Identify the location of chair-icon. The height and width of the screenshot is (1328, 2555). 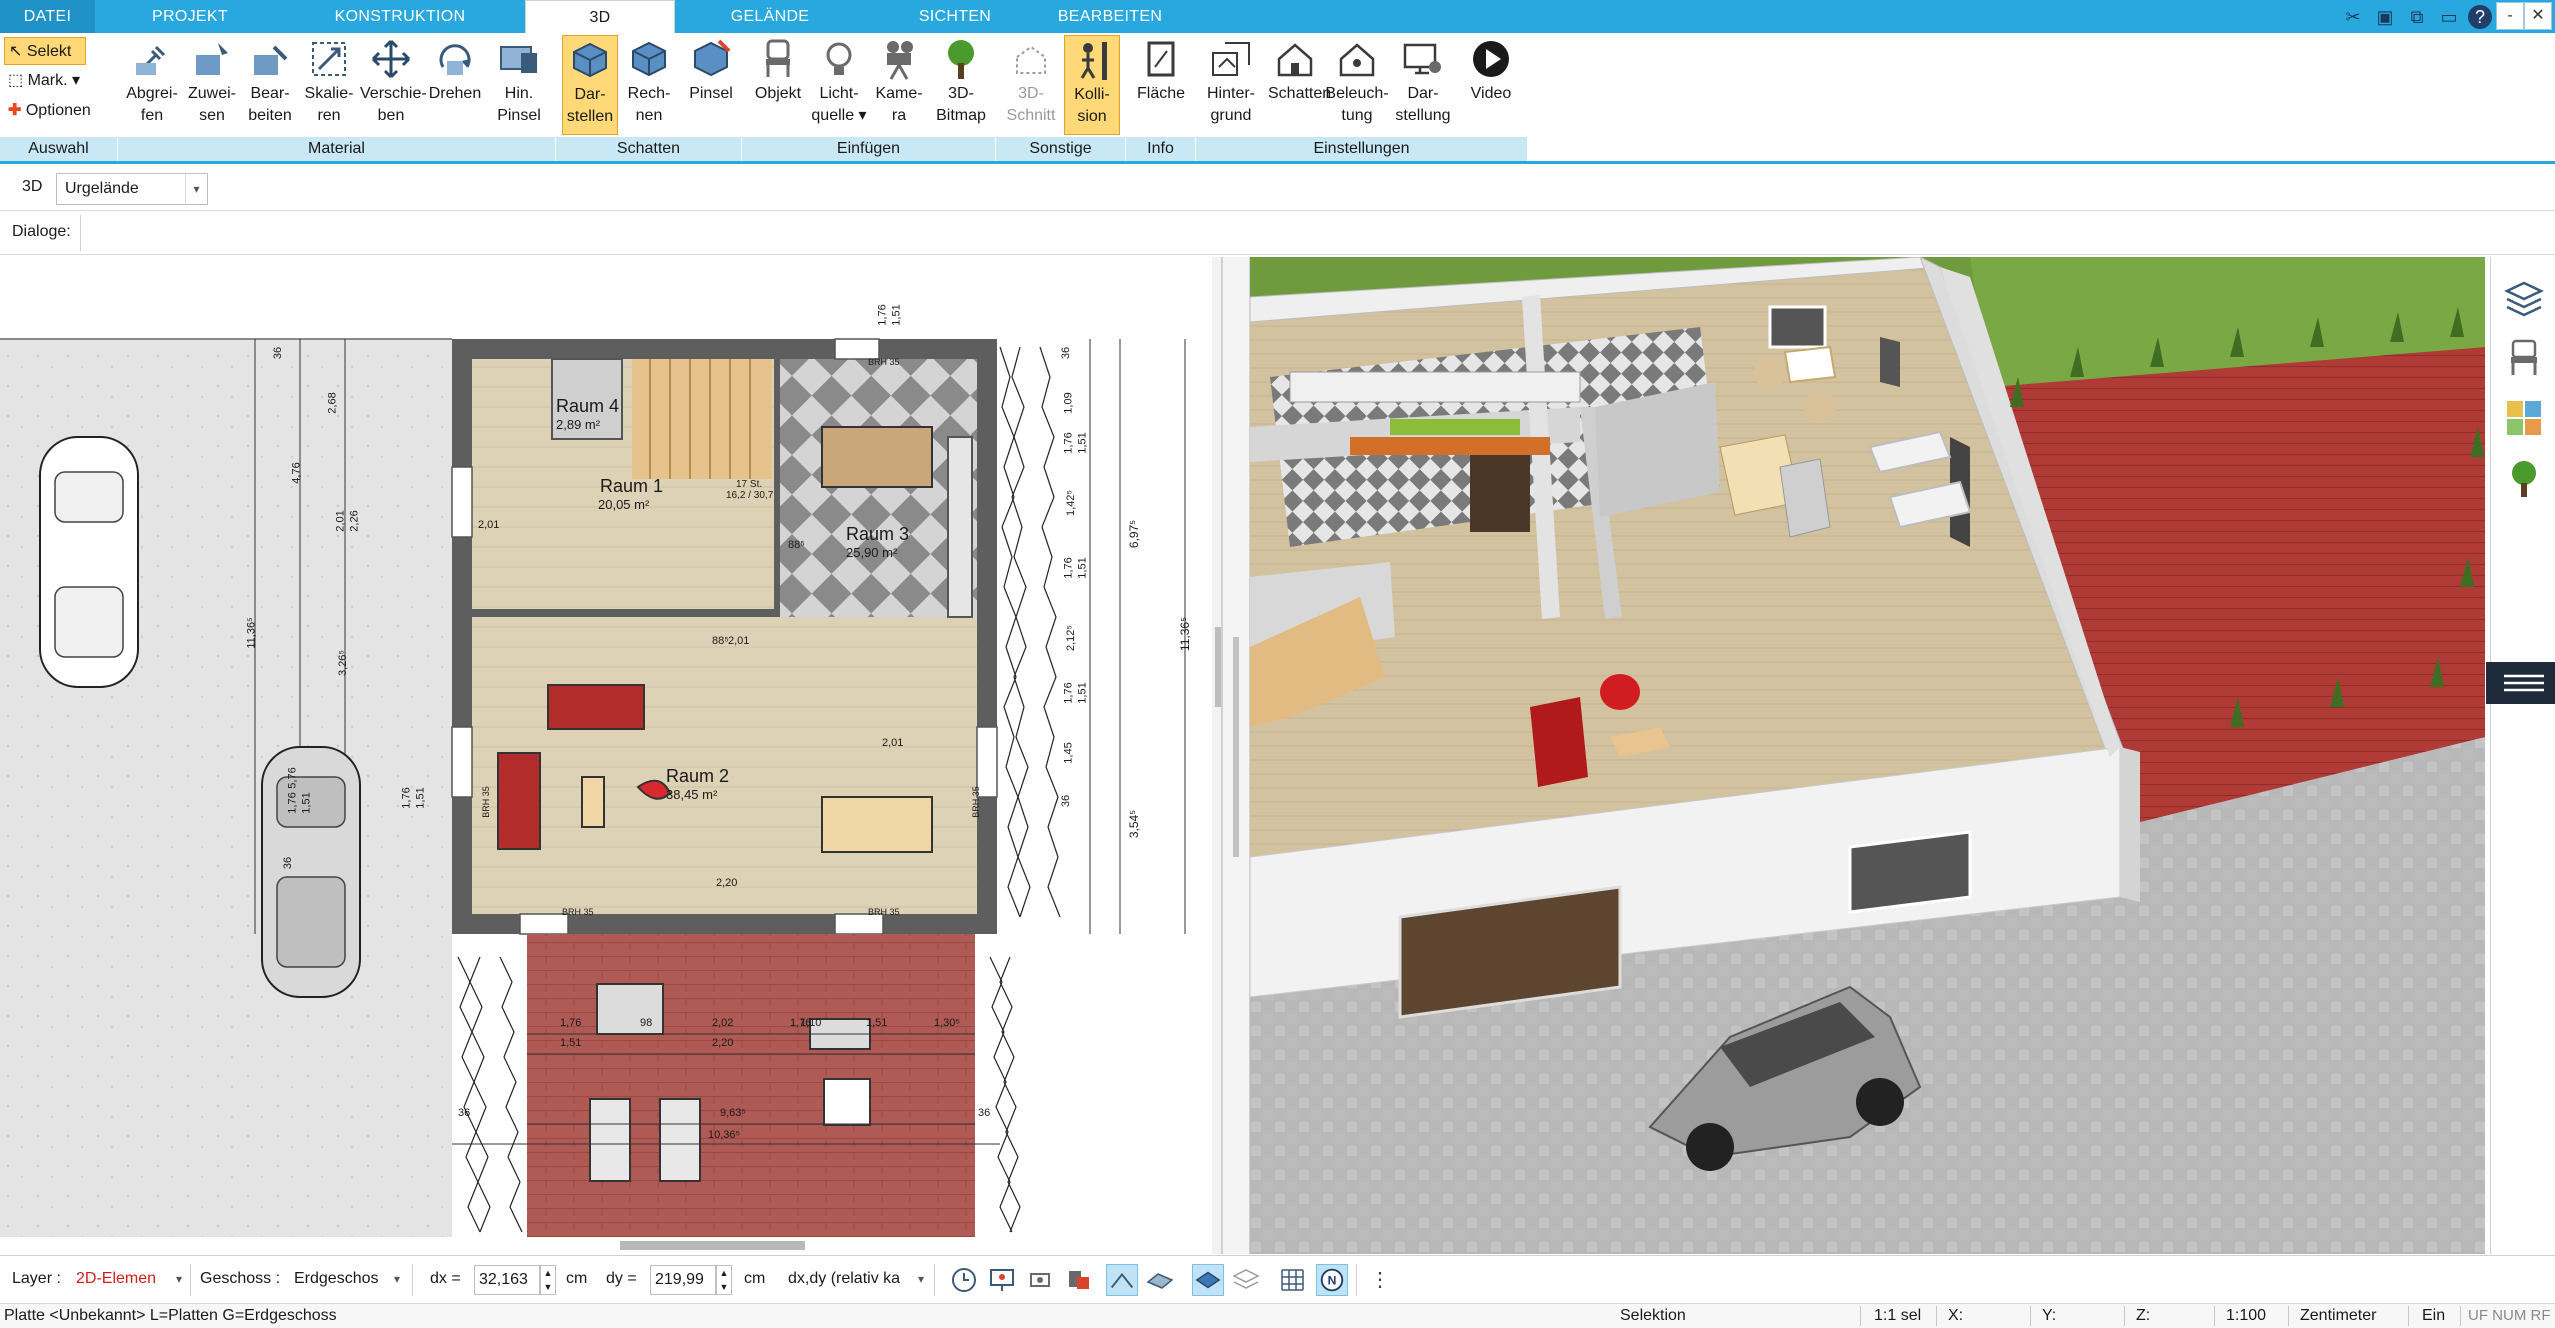
(2524, 358).